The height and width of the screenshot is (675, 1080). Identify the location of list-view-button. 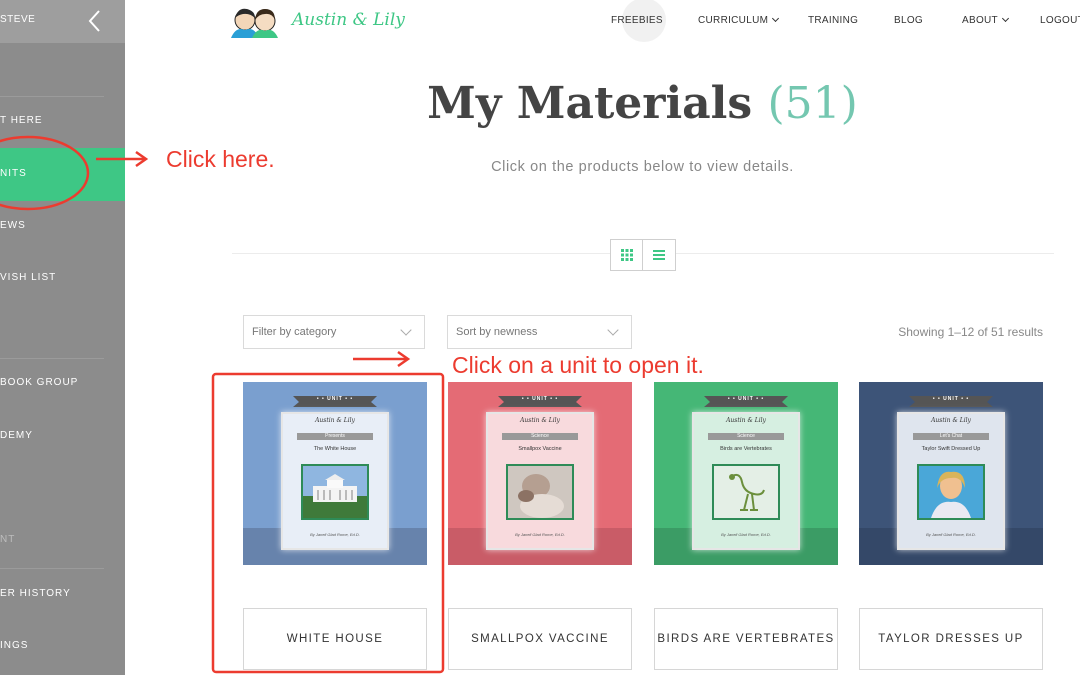
(659, 255).